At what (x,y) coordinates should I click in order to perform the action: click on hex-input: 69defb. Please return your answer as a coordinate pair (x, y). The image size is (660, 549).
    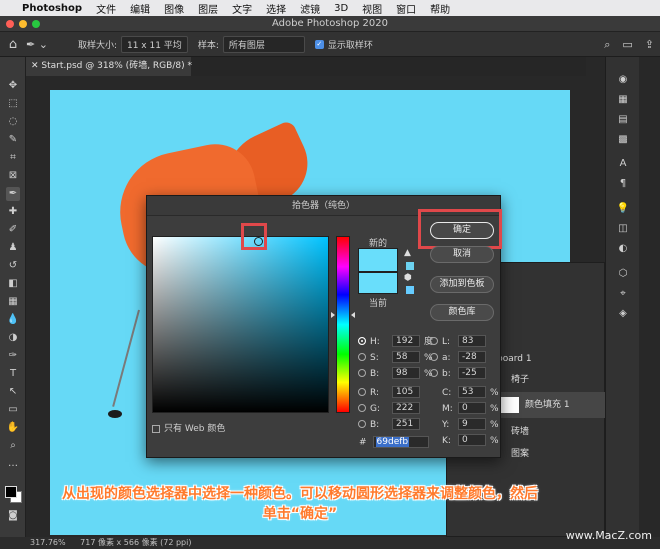
    Looking at the image, I should click on (400, 442).